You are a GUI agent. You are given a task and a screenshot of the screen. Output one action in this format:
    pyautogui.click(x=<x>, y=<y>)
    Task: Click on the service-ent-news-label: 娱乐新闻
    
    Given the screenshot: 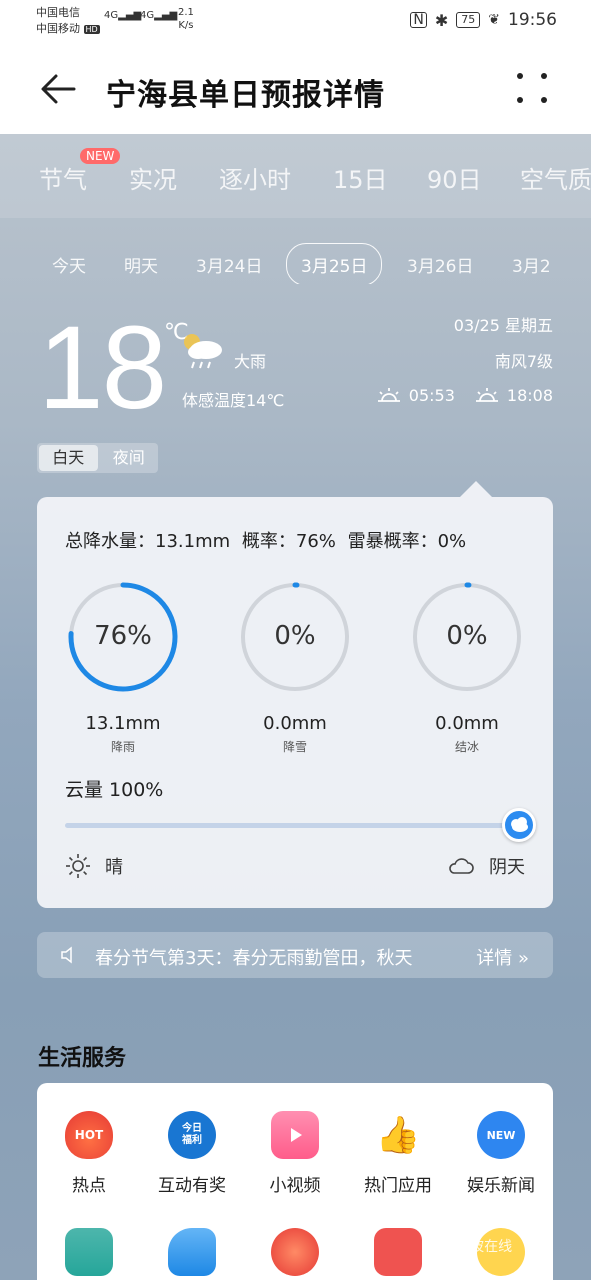 What is the action you would take?
    pyautogui.click(x=501, y=1186)
    